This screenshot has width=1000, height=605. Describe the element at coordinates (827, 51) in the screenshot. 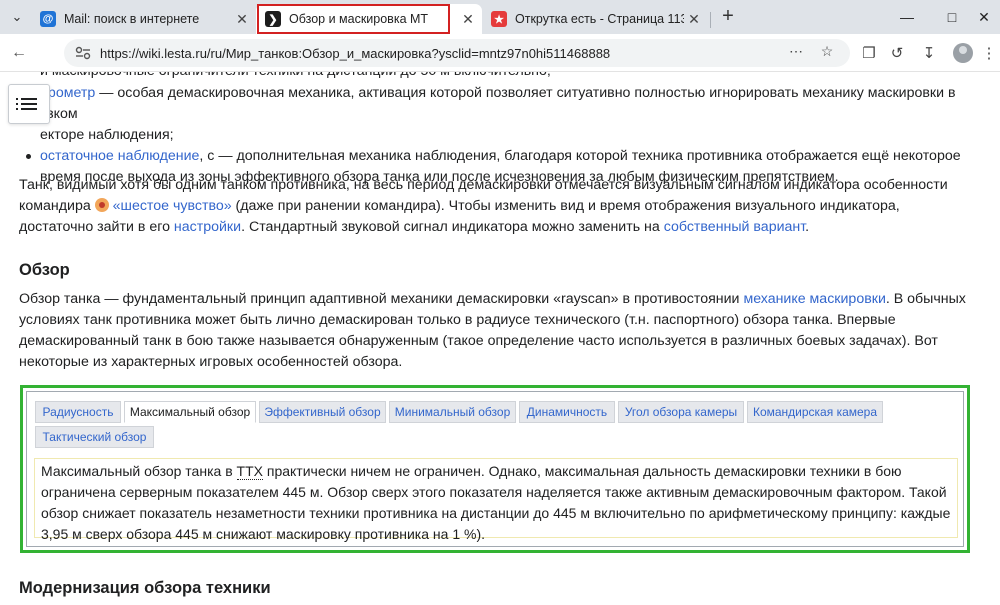

I see `bookmark-star-icon: ☆` at that location.